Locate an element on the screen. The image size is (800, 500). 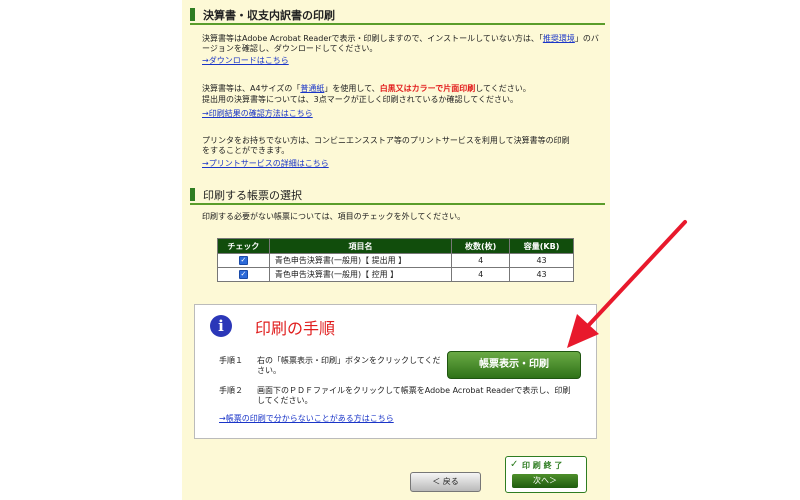
confirm-method-link: →印刷結果の確認方法はこちら is located at coordinates (257, 114).